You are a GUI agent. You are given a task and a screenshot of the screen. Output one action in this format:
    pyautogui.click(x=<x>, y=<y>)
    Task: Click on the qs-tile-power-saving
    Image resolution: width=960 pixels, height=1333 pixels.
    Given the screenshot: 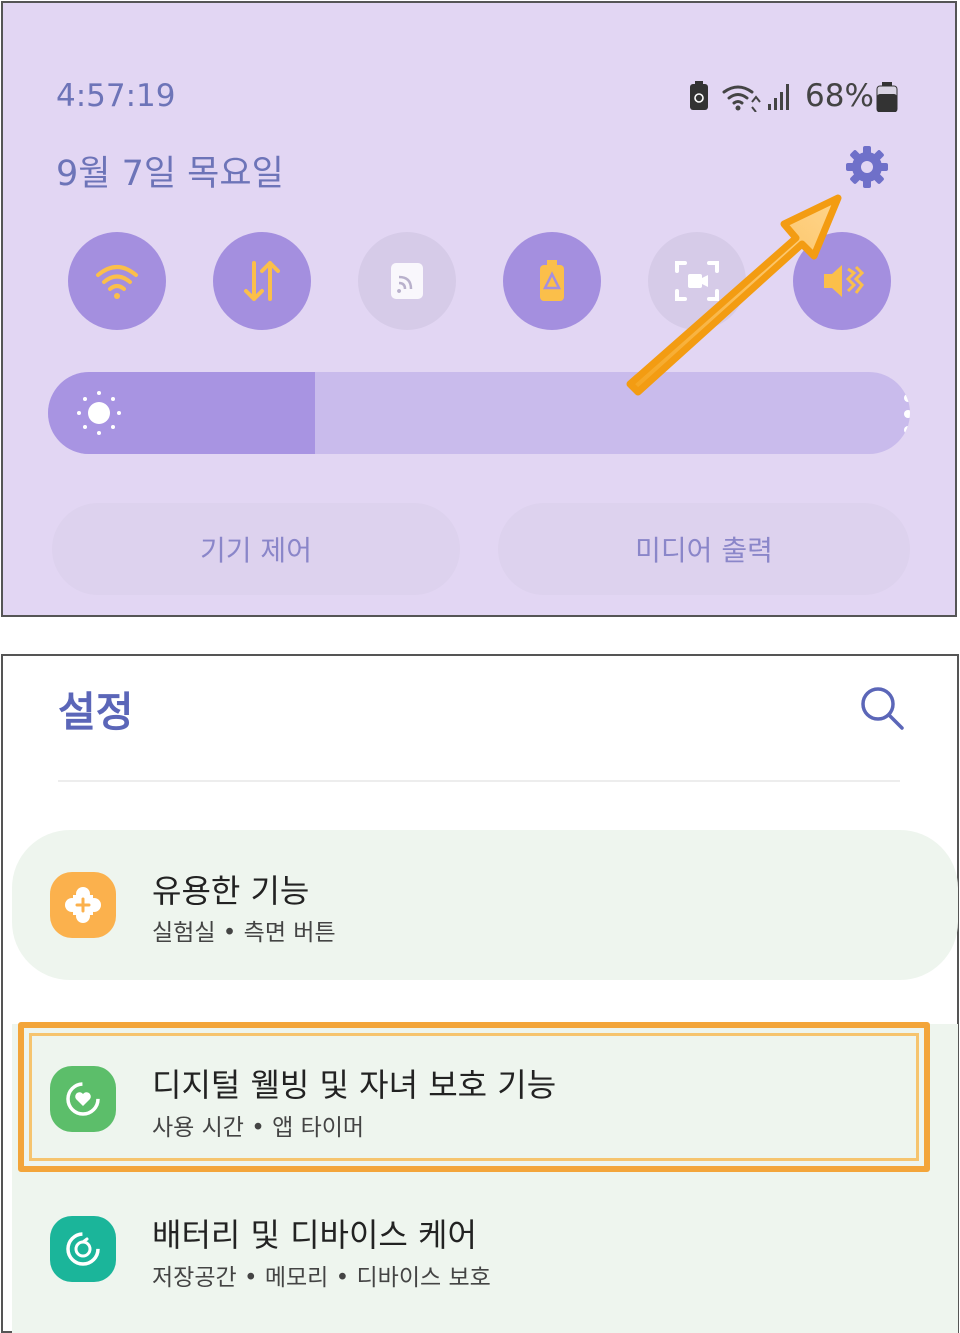 What is the action you would take?
    pyautogui.click(x=552, y=281)
    